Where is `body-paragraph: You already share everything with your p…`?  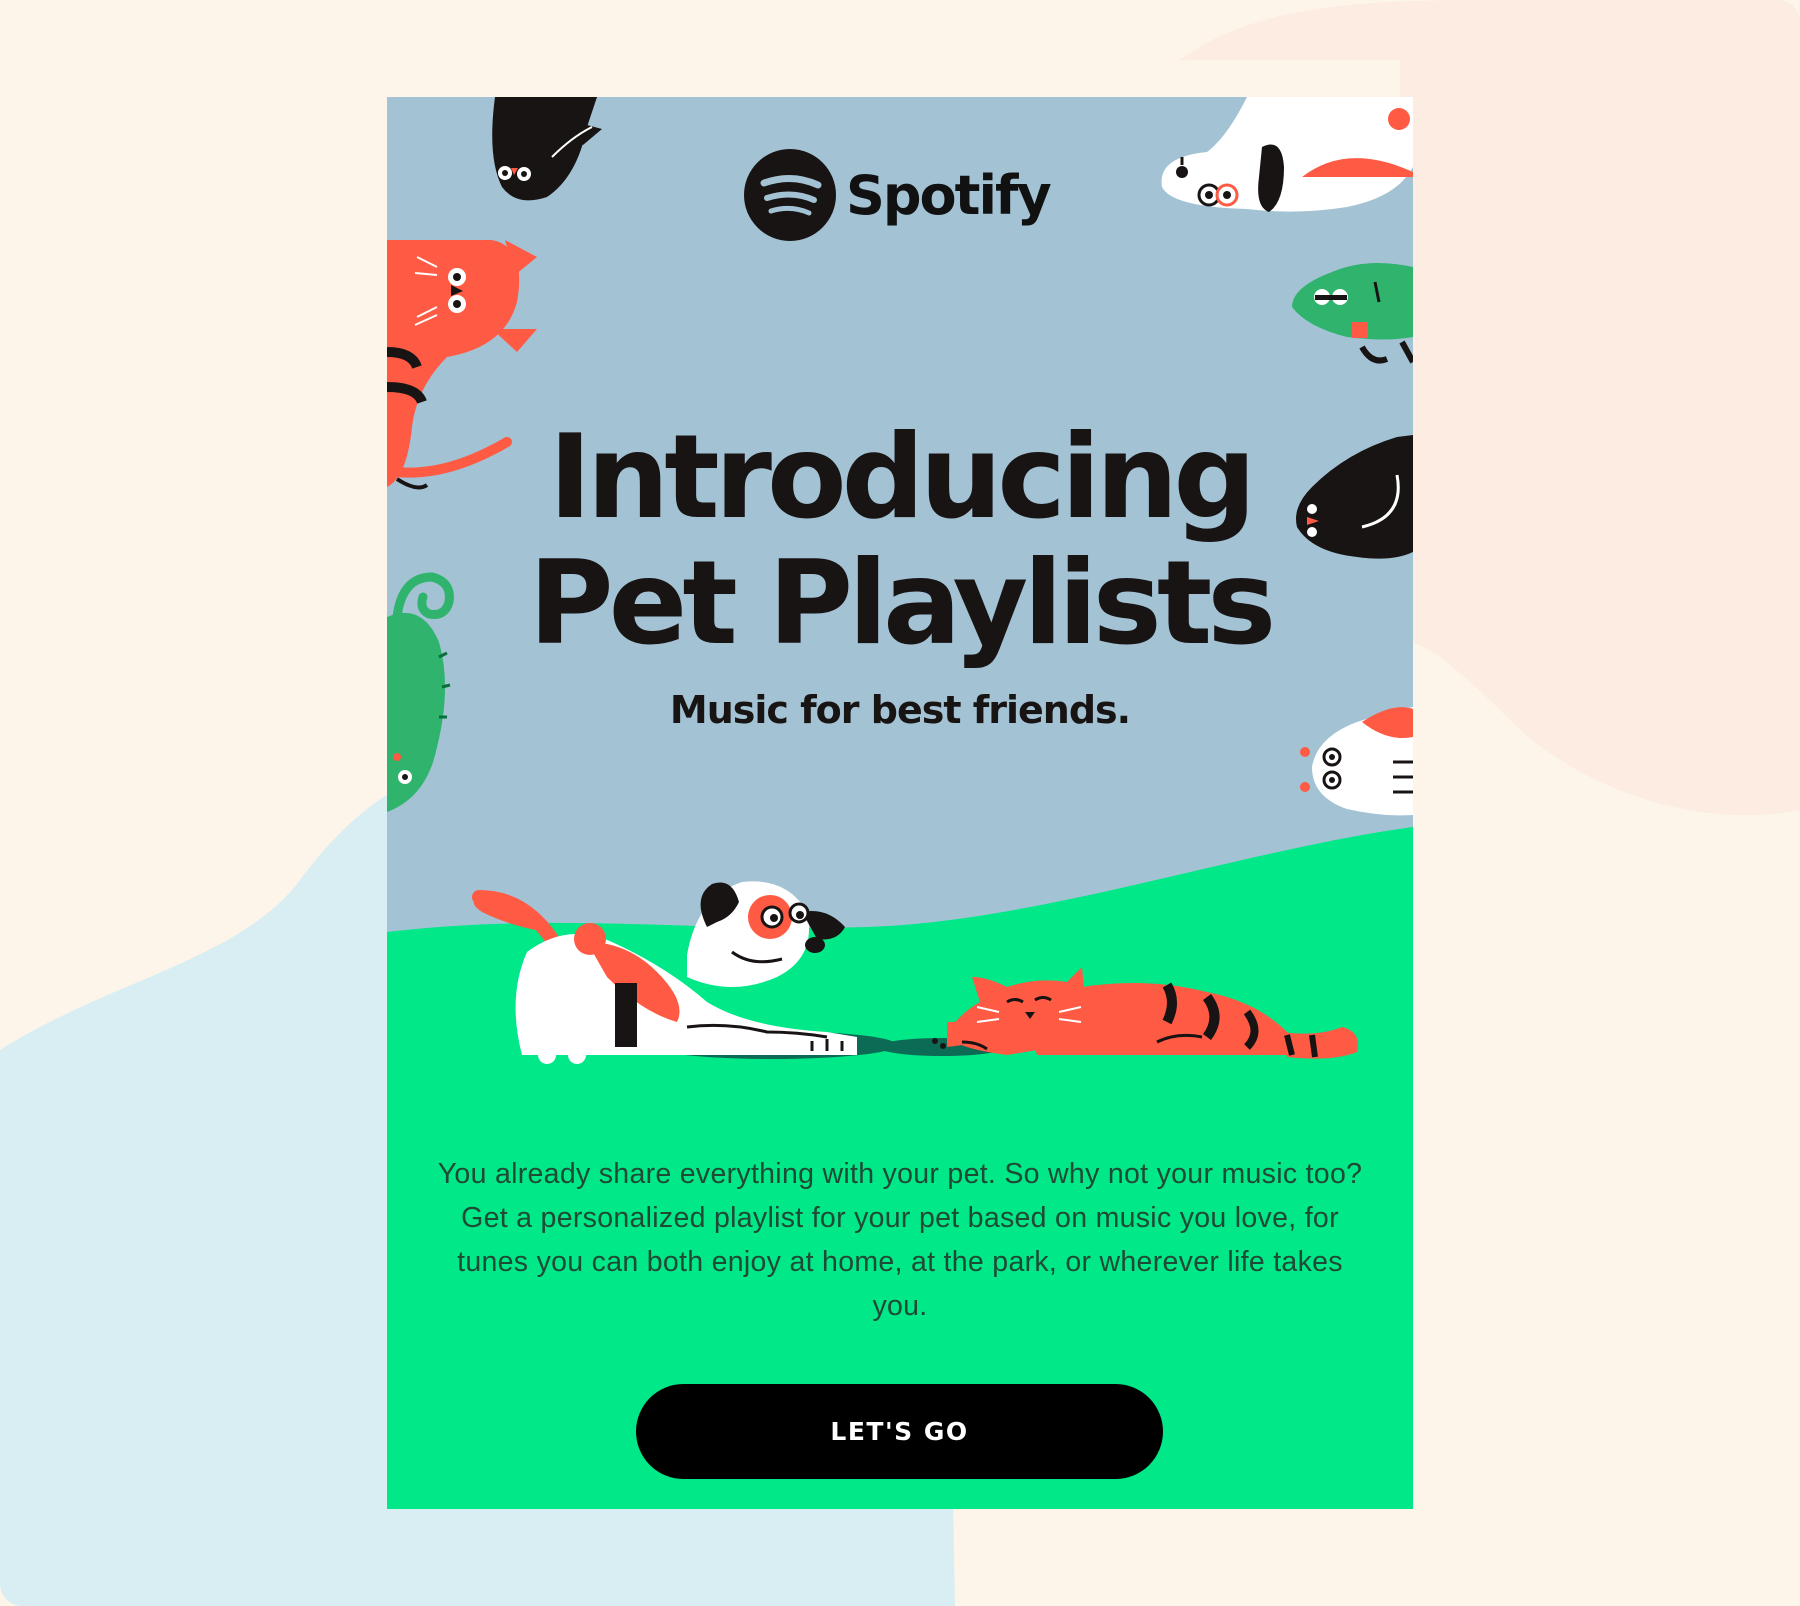
body-paragraph: You already share everything with your p… is located at coordinates (900, 1240).